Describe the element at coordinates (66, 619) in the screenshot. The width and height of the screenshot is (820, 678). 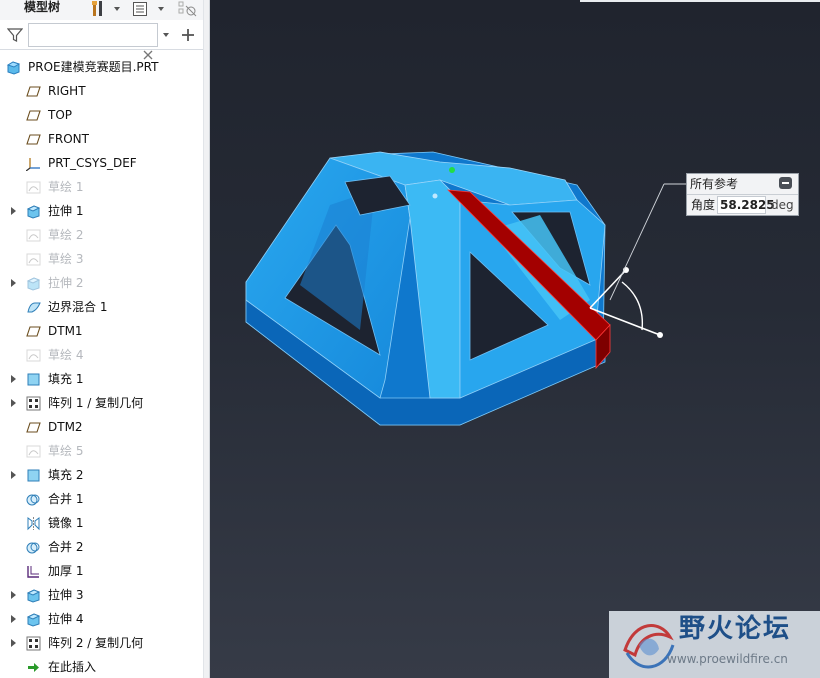
I see `tree-item-label: 拉伸 4` at that location.